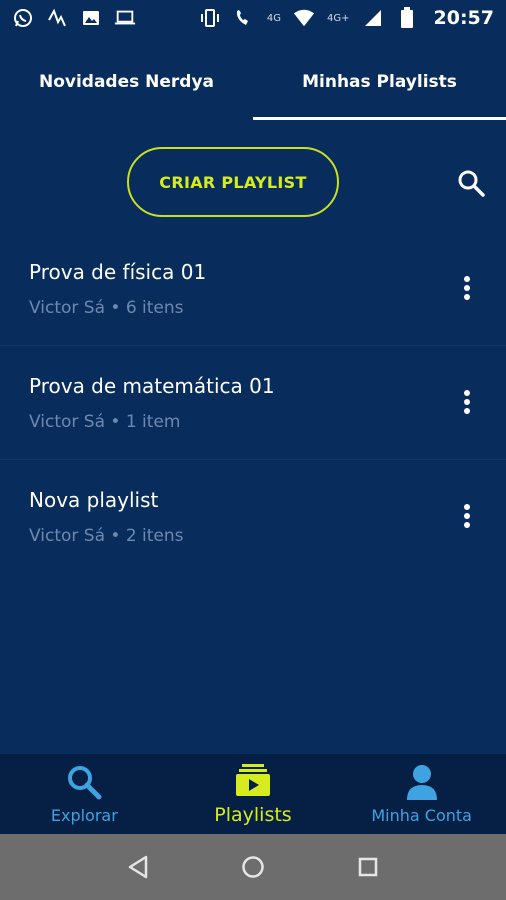 The width and height of the screenshot is (506, 900). Describe the element at coordinates (253, 815) in the screenshot. I see `nav-label: Playlists` at that location.